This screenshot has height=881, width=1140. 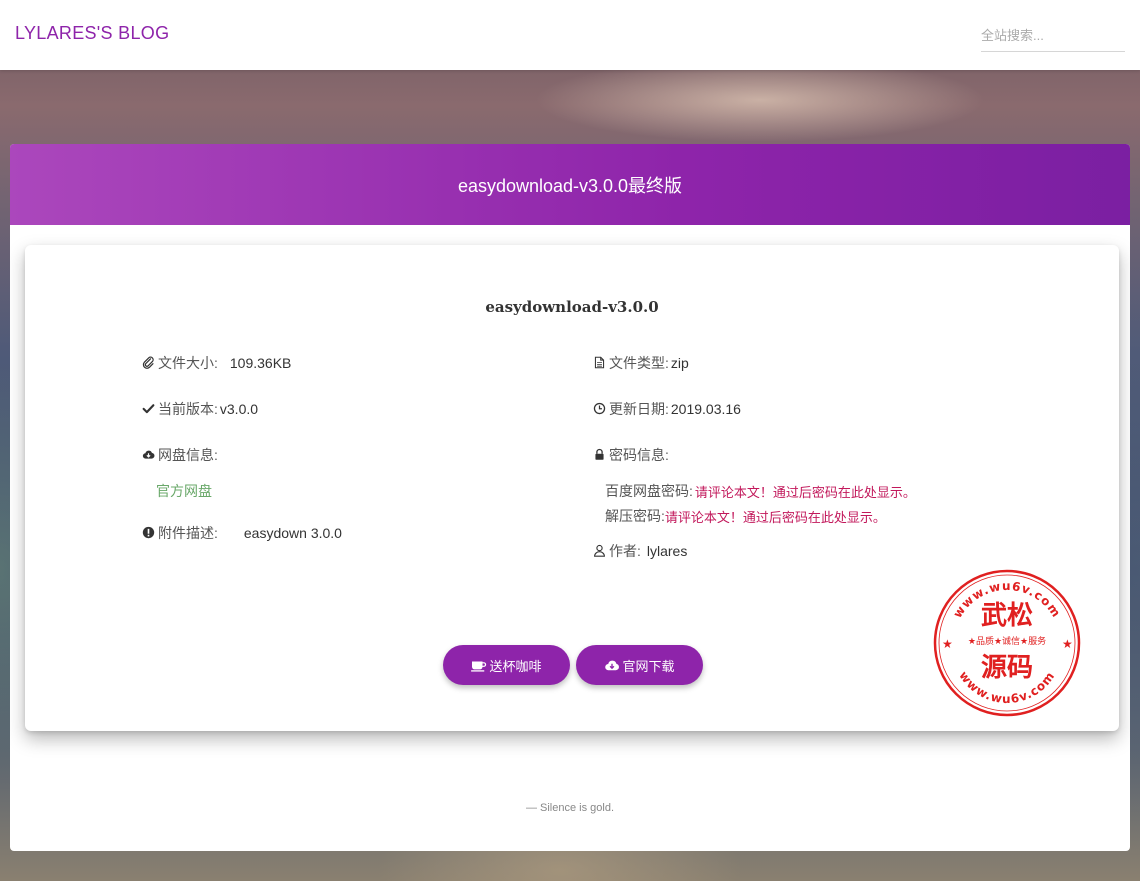 What do you see at coordinates (149, 363) in the screenshot?
I see `paperclip-icon` at bounding box center [149, 363].